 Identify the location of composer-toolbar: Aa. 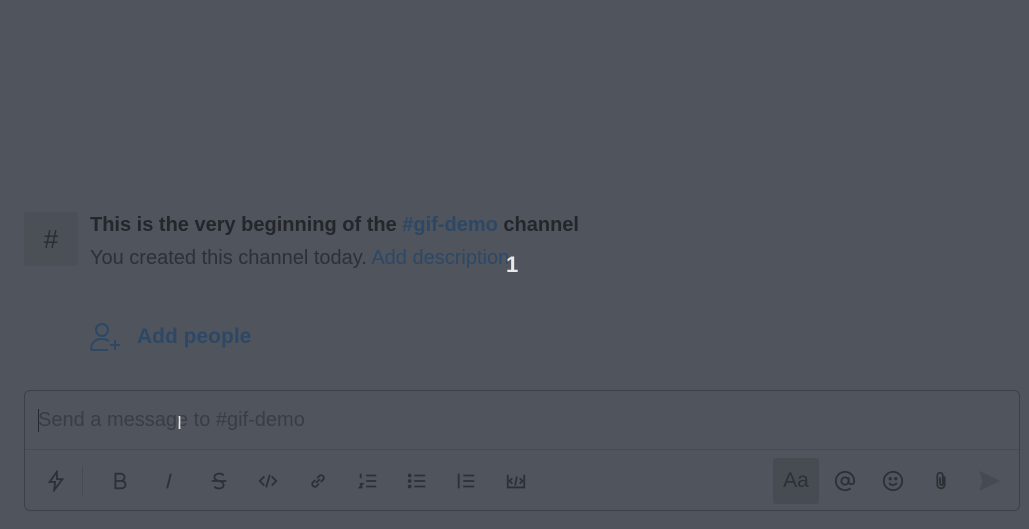
(522, 480).